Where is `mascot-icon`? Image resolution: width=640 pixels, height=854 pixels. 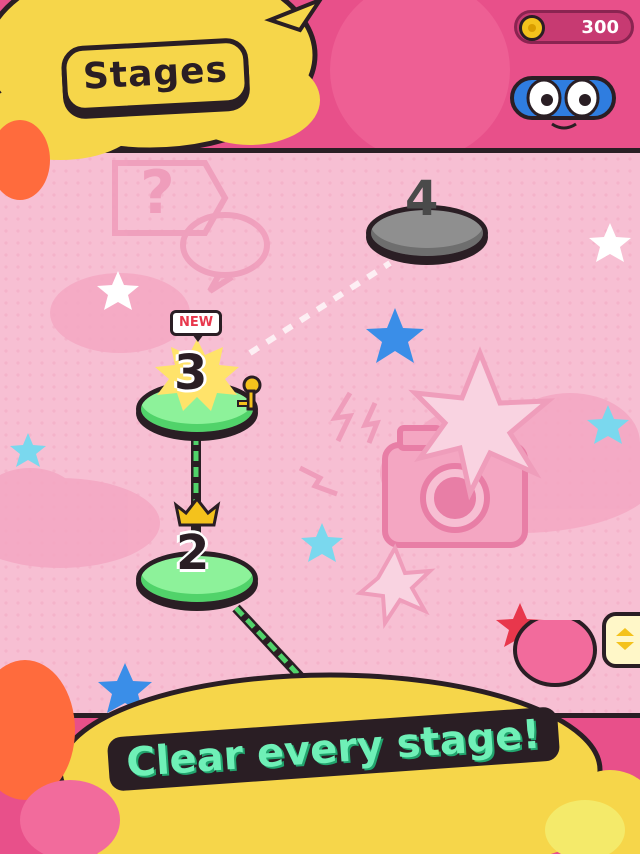 mascot-icon is located at coordinates (563, 103).